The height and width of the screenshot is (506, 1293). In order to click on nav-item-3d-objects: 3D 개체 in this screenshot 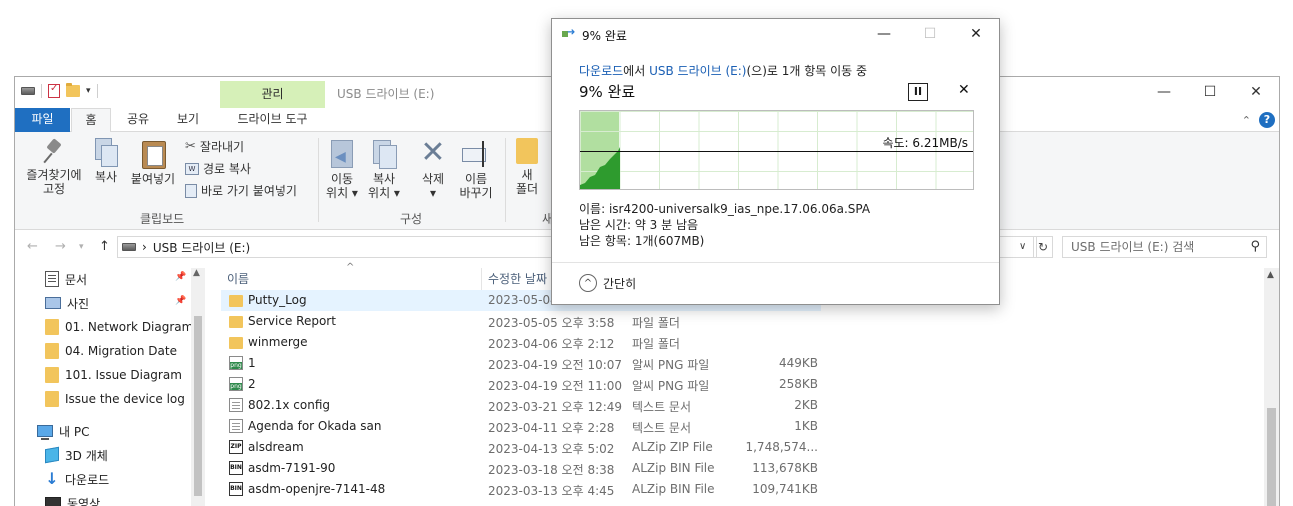, I will do `click(76, 455)`.